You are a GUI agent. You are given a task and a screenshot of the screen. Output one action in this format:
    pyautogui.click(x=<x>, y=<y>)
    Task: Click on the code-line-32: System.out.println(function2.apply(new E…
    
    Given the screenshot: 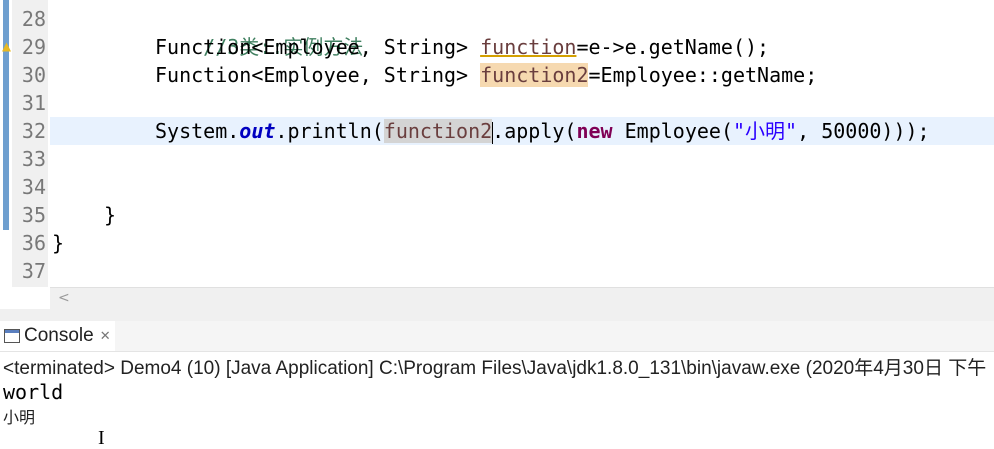 What is the action you would take?
    pyautogui.click(x=542, y=131)
    